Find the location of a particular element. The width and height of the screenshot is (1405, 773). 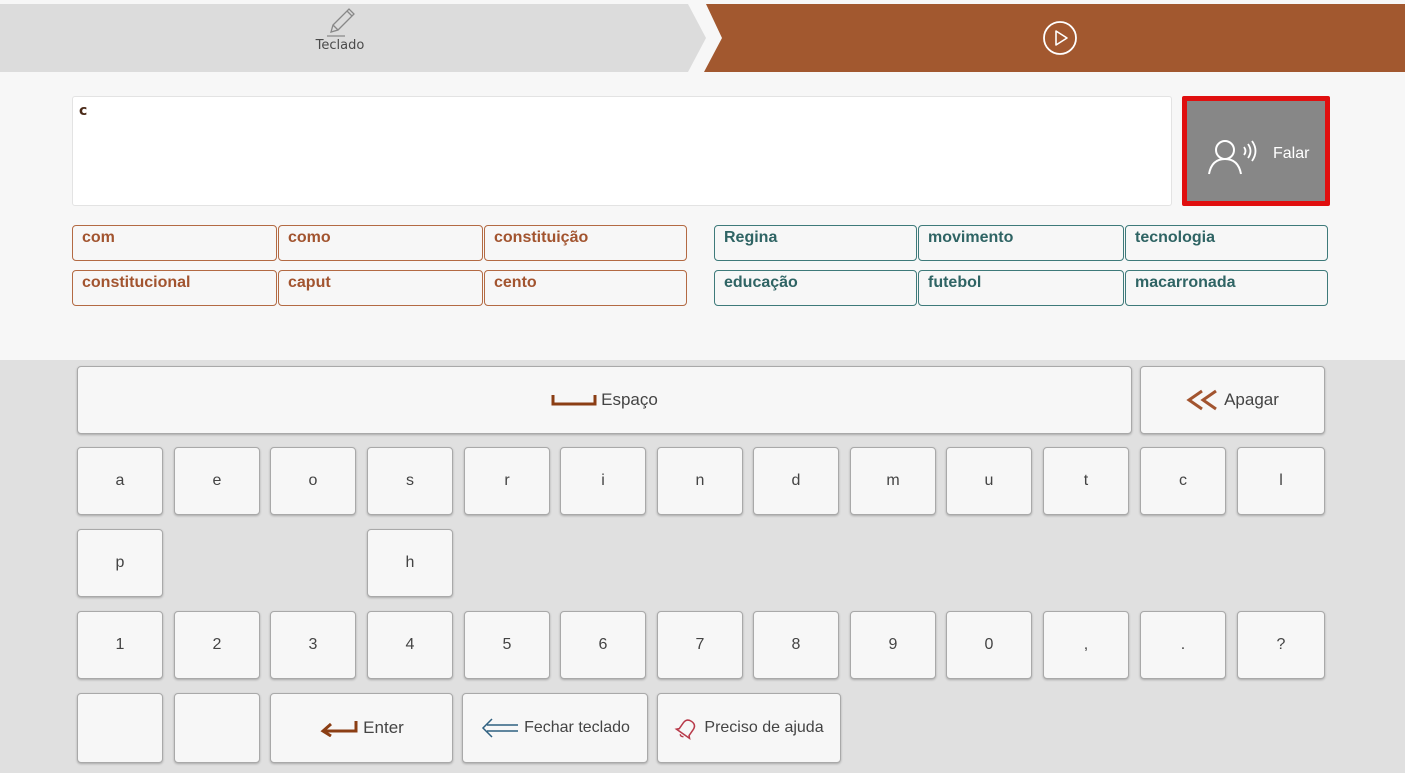

message-text: c is located at coordinates (83, 111).